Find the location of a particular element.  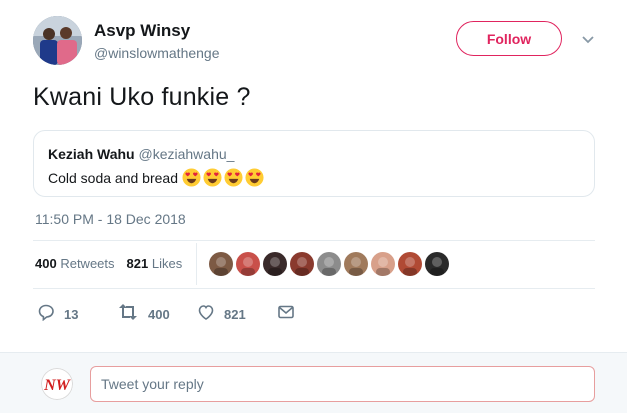

author-avatar is located at coordinates (57, 40).